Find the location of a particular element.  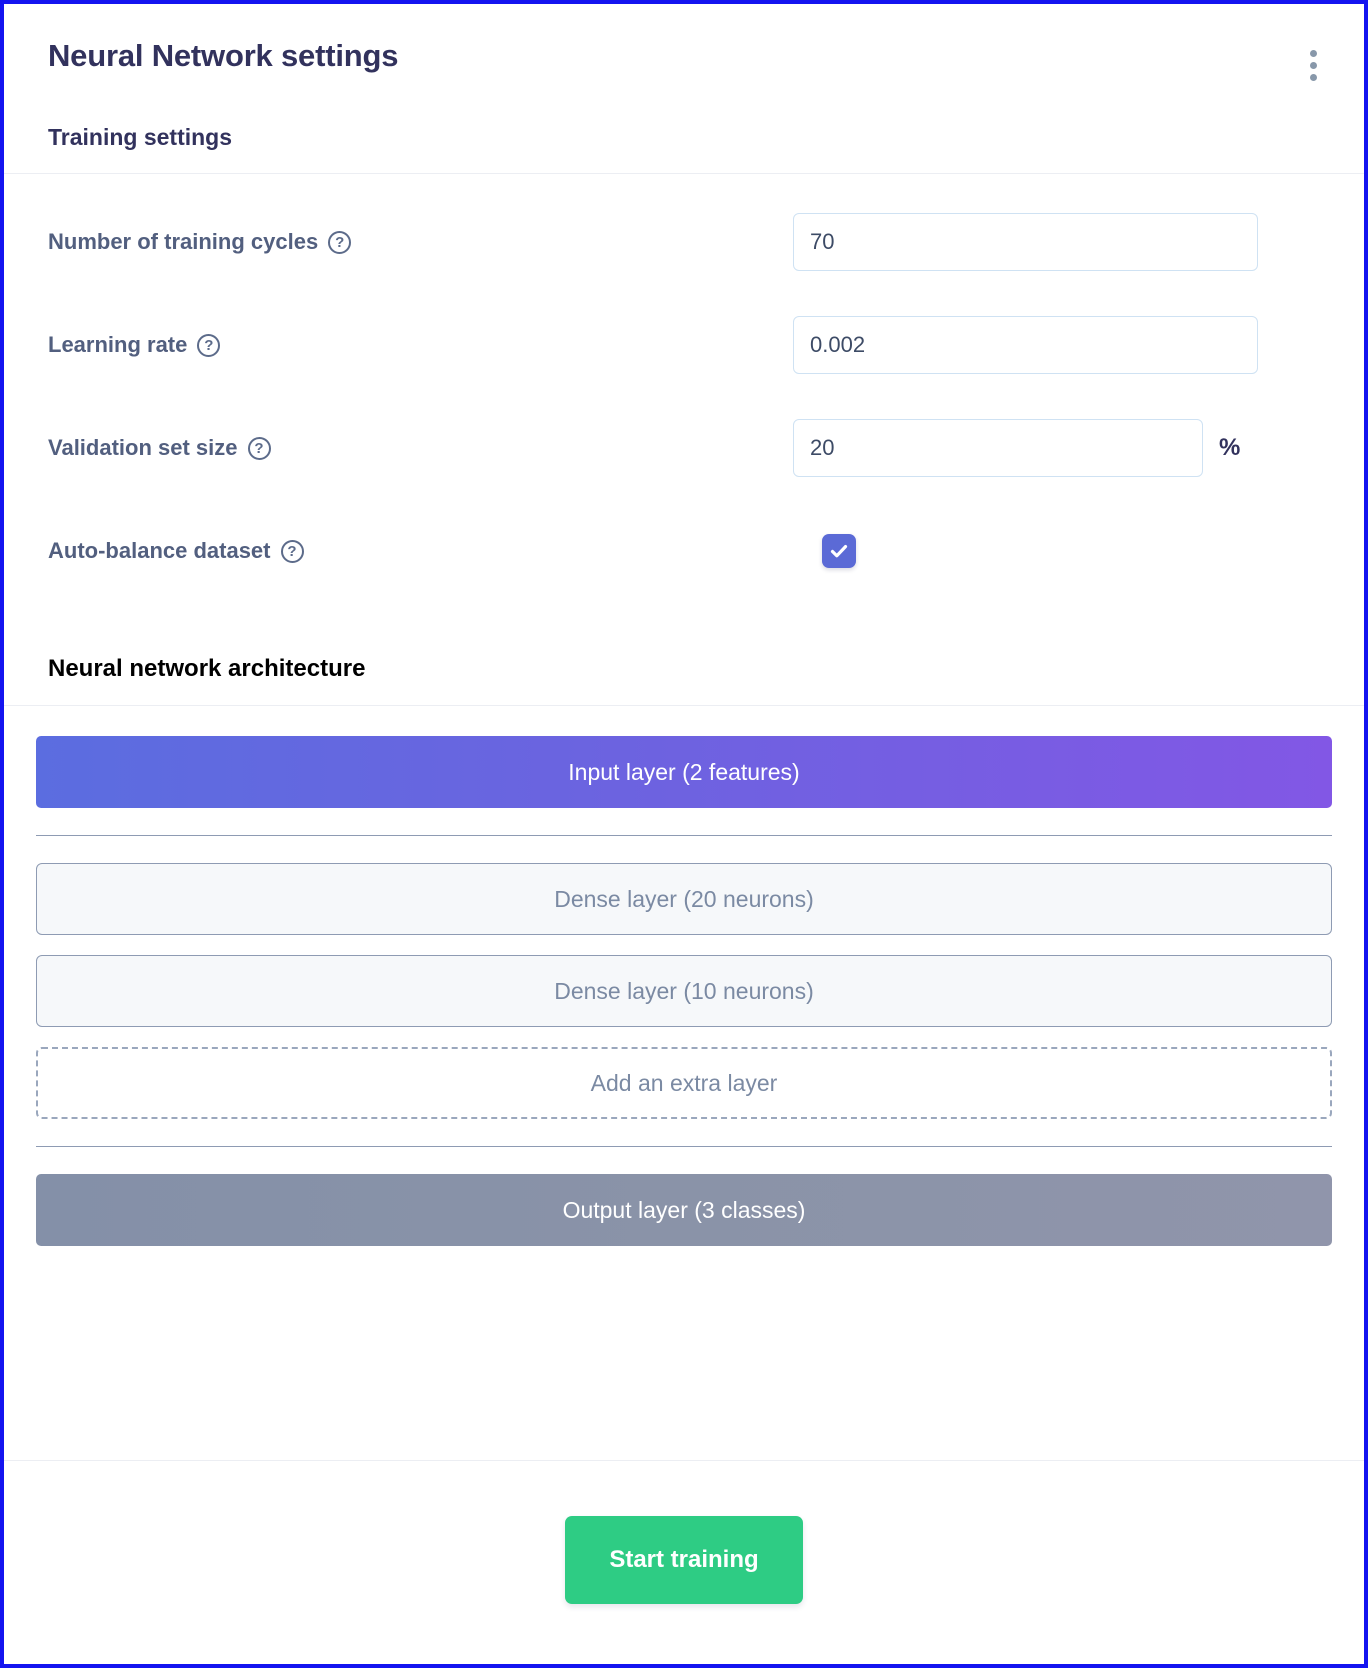

label-training-cycles-text: Number of training cycles is located at coordinates (183, 241).